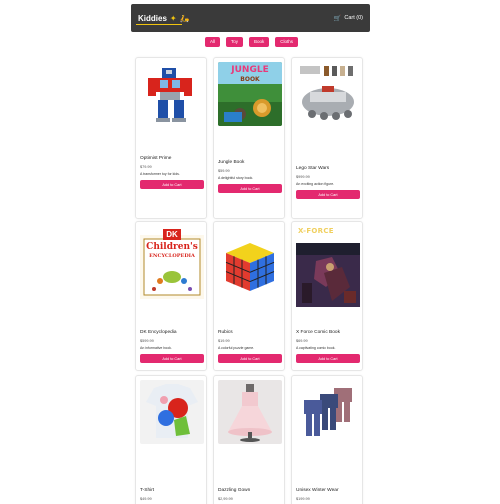 The width and height of the screenshot is (500, 504). Describe the element at coordinates (302, 341) in the screenshot. I see `product-price: $69.99` at that location.